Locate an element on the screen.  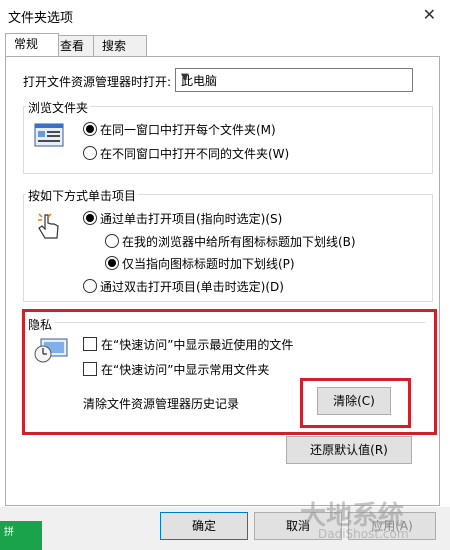
underline-point-radio is located at coordinates (112, 263).